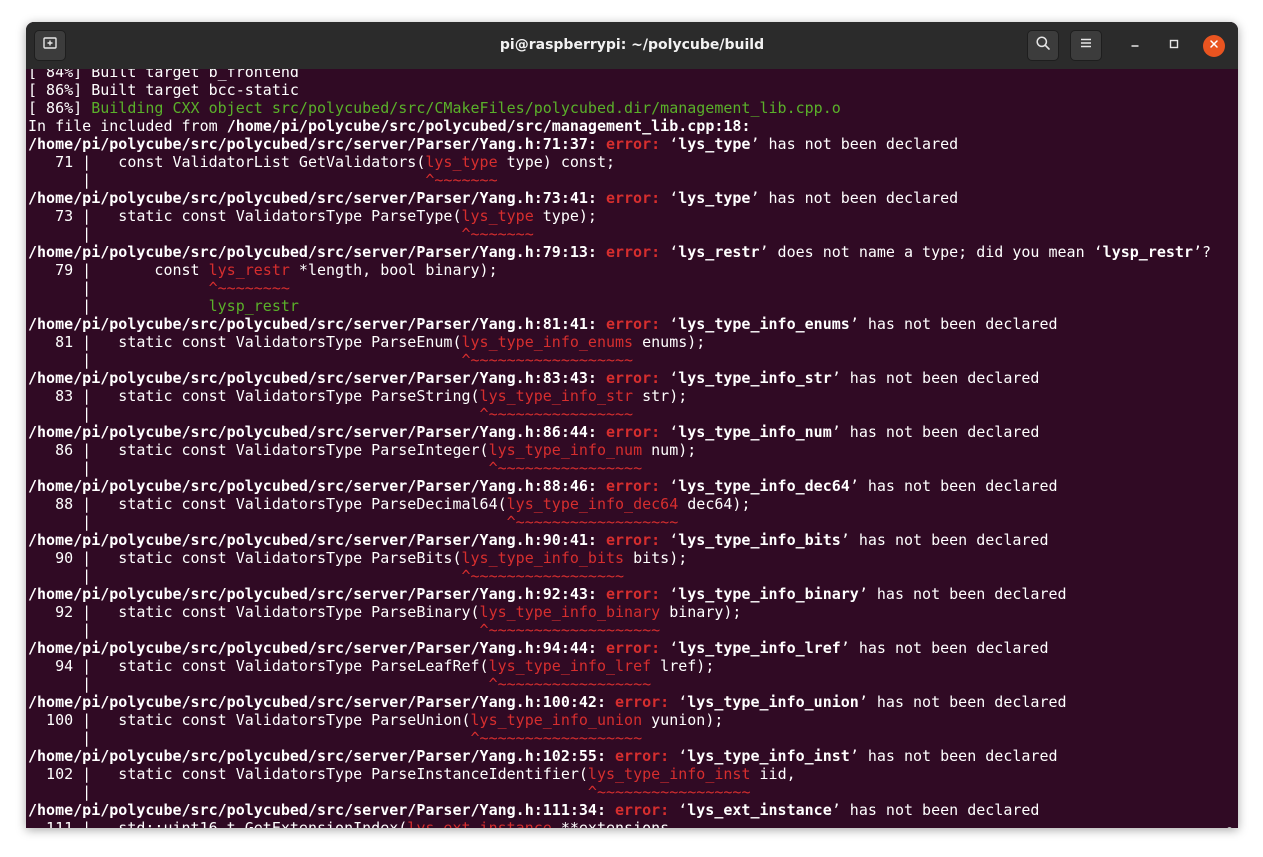 The width and height of the screenshot is (1263, 857). I want to click on terminal-text: str);, so click(660, 396).